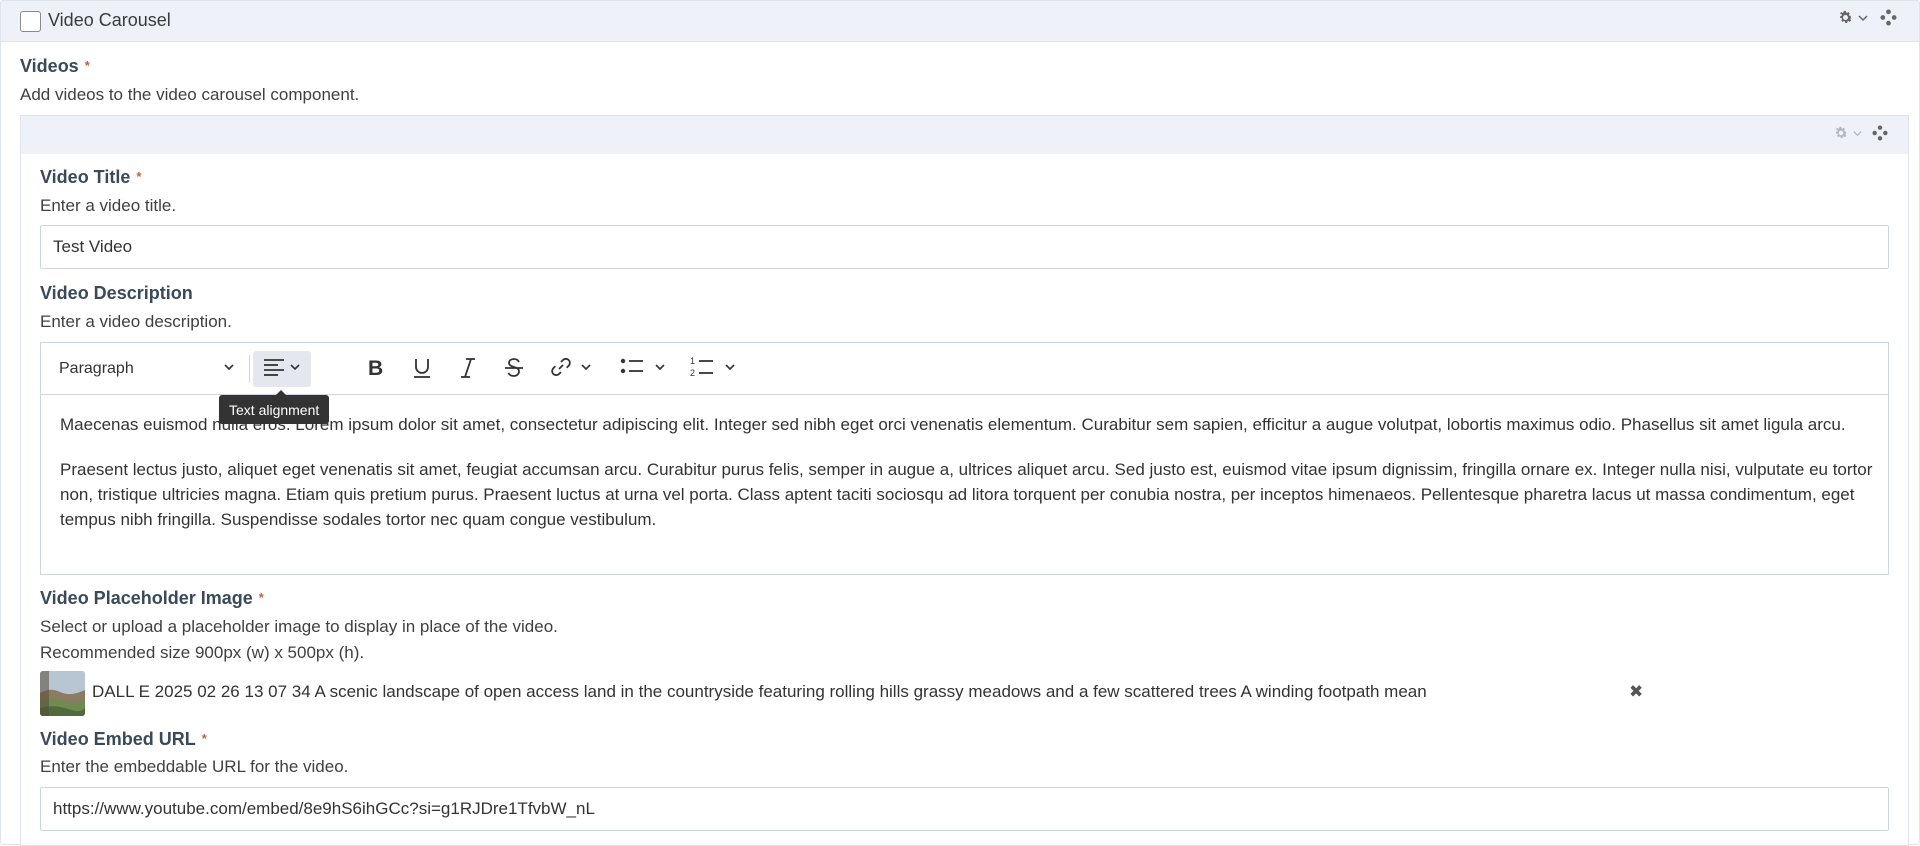  Describe the element at coordinates (960, 21) in the screenshot. I see `panel-header: Video Carousel` at that location.